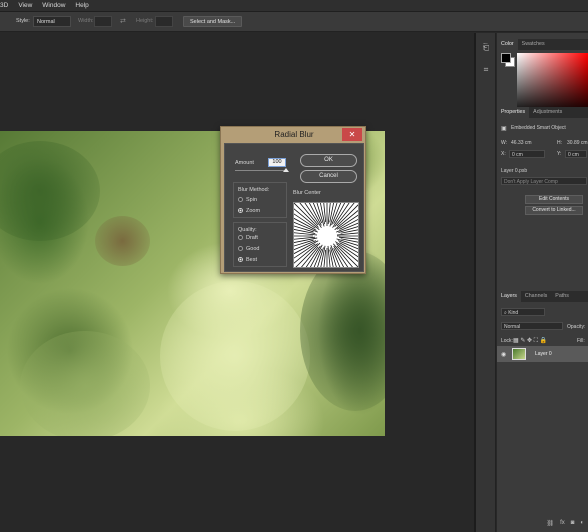  Describe the element at coordinates (544, 181) in the screenshot. I see `layer-comp-select: Don't Apply Layer Comp` at that location.